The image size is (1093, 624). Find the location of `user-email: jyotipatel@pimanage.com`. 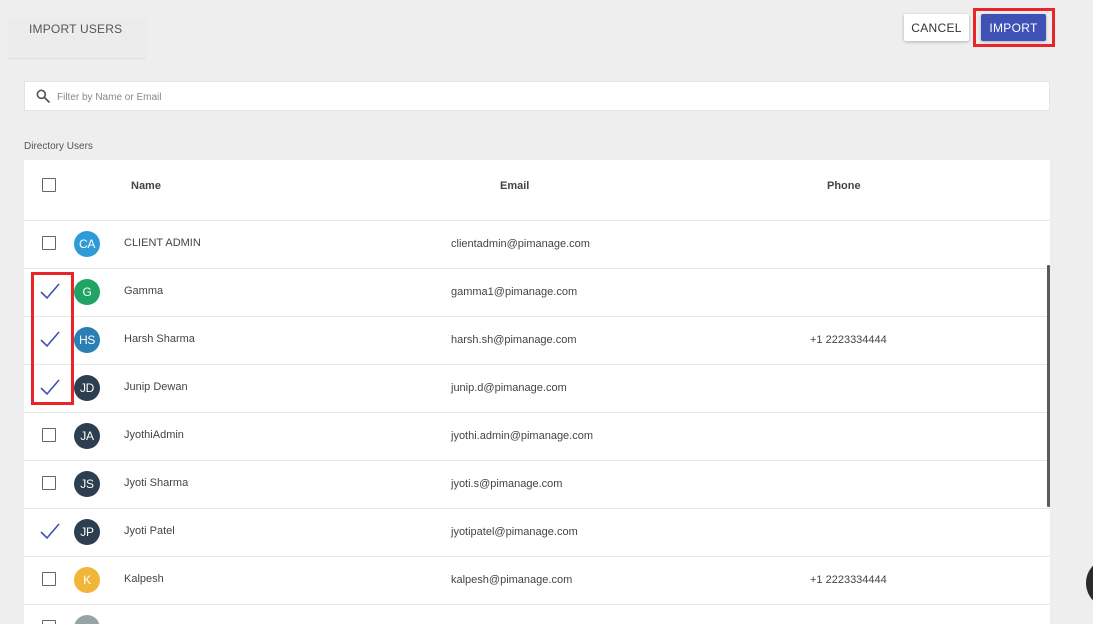

user-email: jyotipatel@pimanage.com is located at coordinates (514, 532).